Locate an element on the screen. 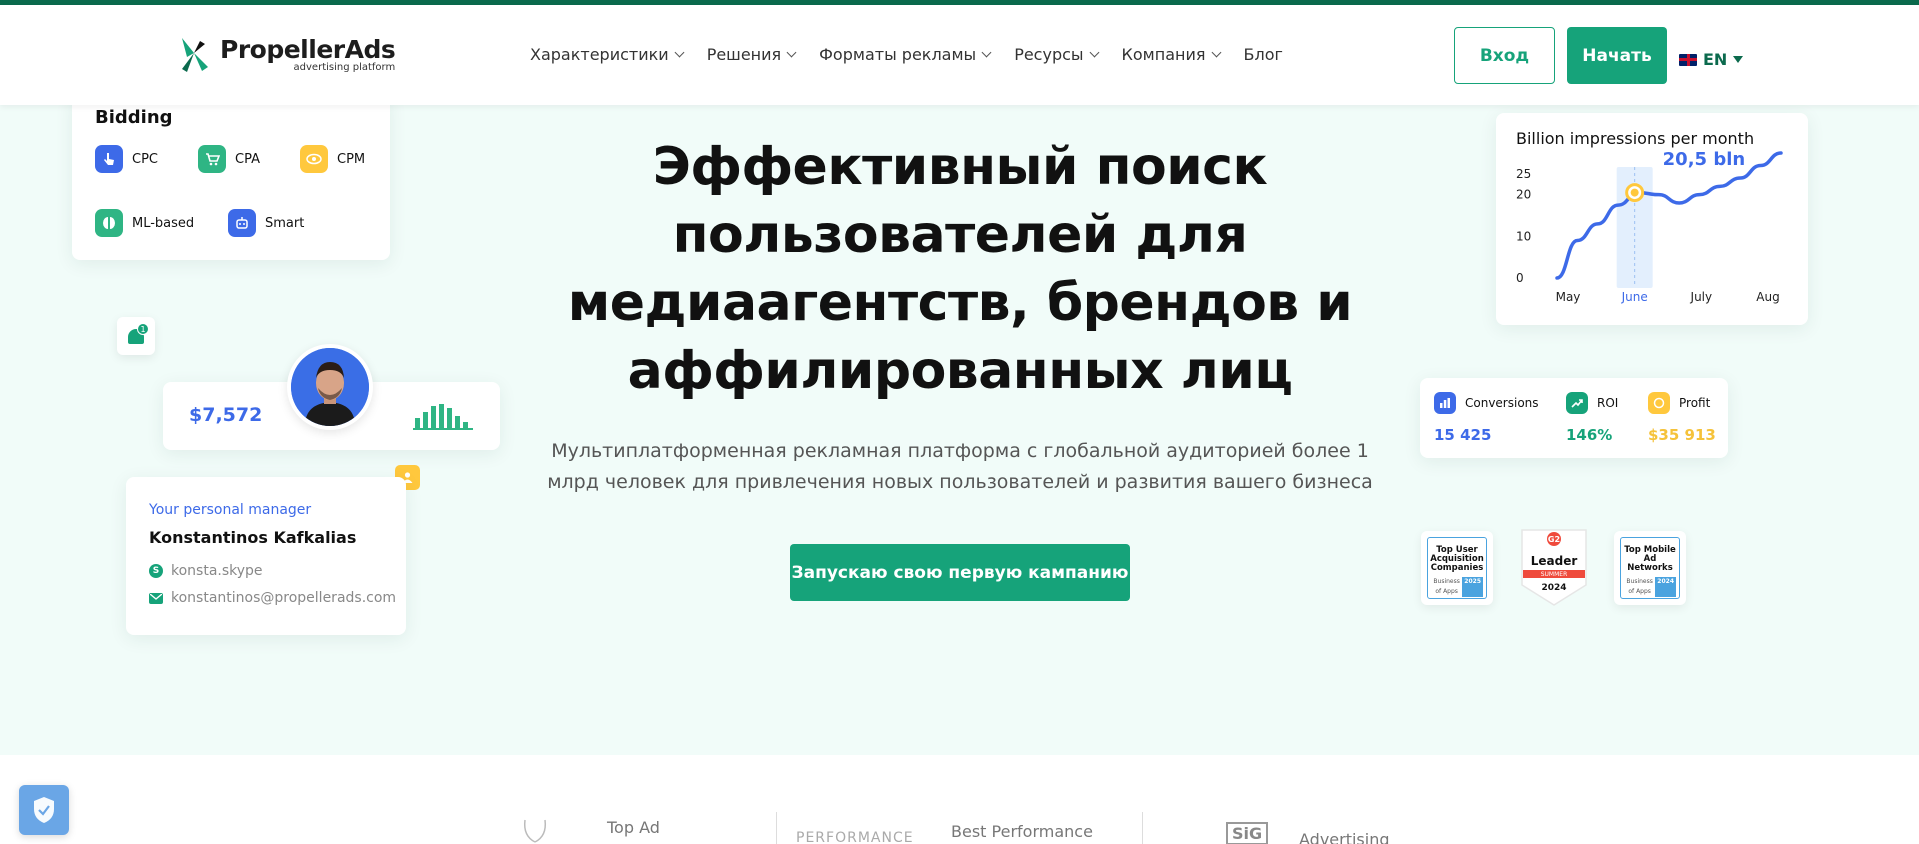 The height and width of the screenshot is (844, 1919). coin-icon is located at coordinates (1659, 403).